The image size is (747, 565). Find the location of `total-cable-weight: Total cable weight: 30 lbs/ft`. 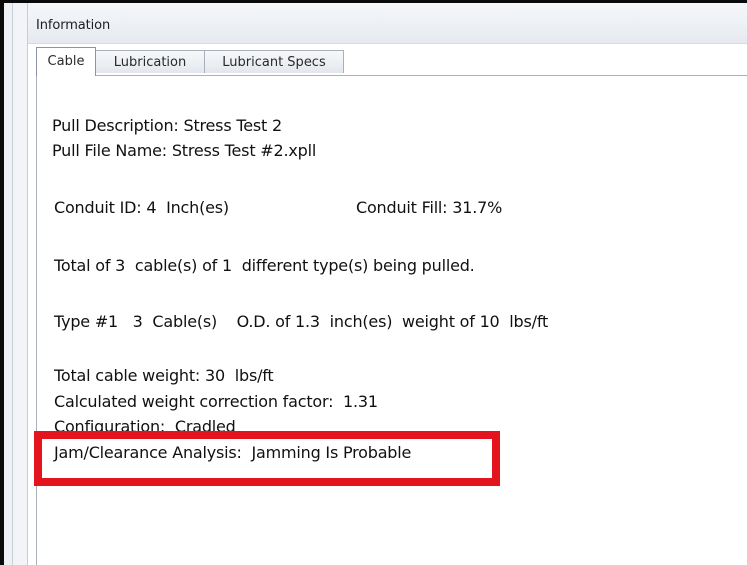

total-cable-weight: Total cable weight: 30 lbs/ft is located at coordinates (164, 375).